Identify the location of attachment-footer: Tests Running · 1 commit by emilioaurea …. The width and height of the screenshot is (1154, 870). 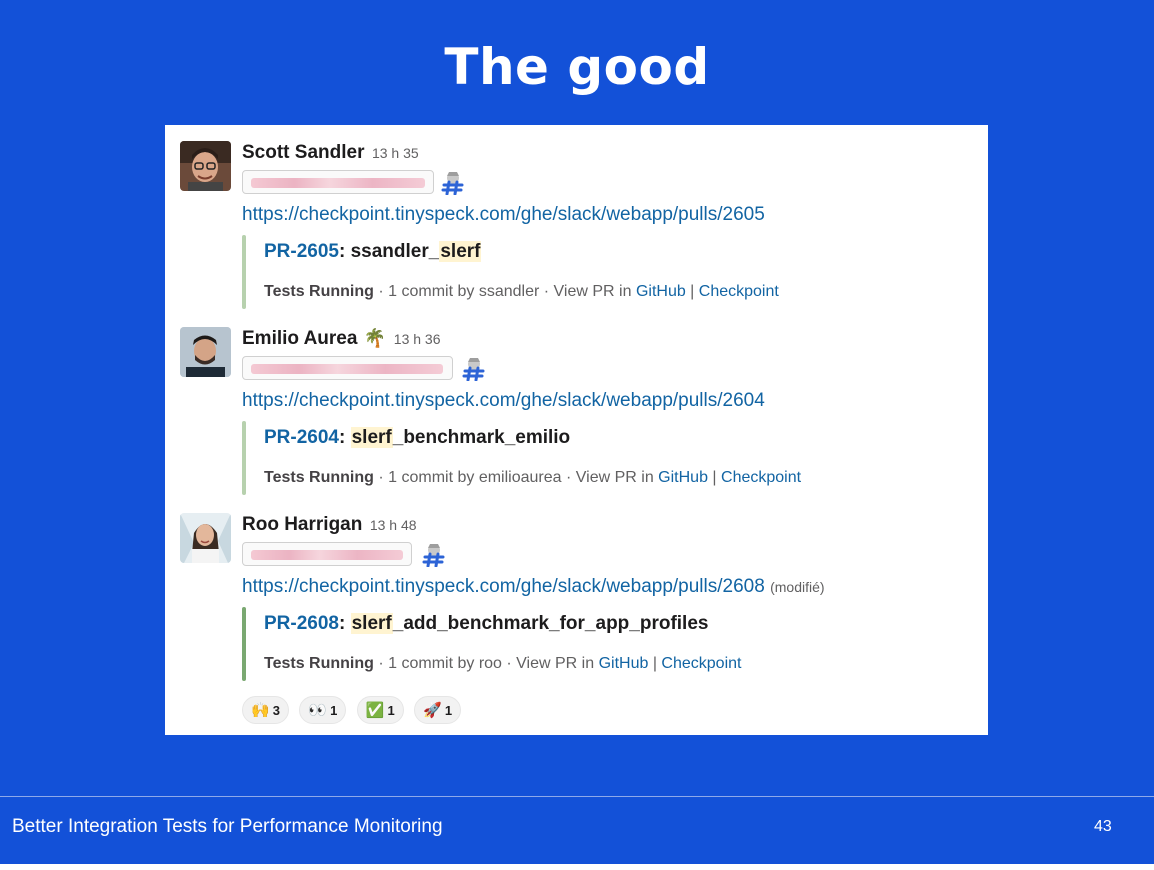
(532, 478).